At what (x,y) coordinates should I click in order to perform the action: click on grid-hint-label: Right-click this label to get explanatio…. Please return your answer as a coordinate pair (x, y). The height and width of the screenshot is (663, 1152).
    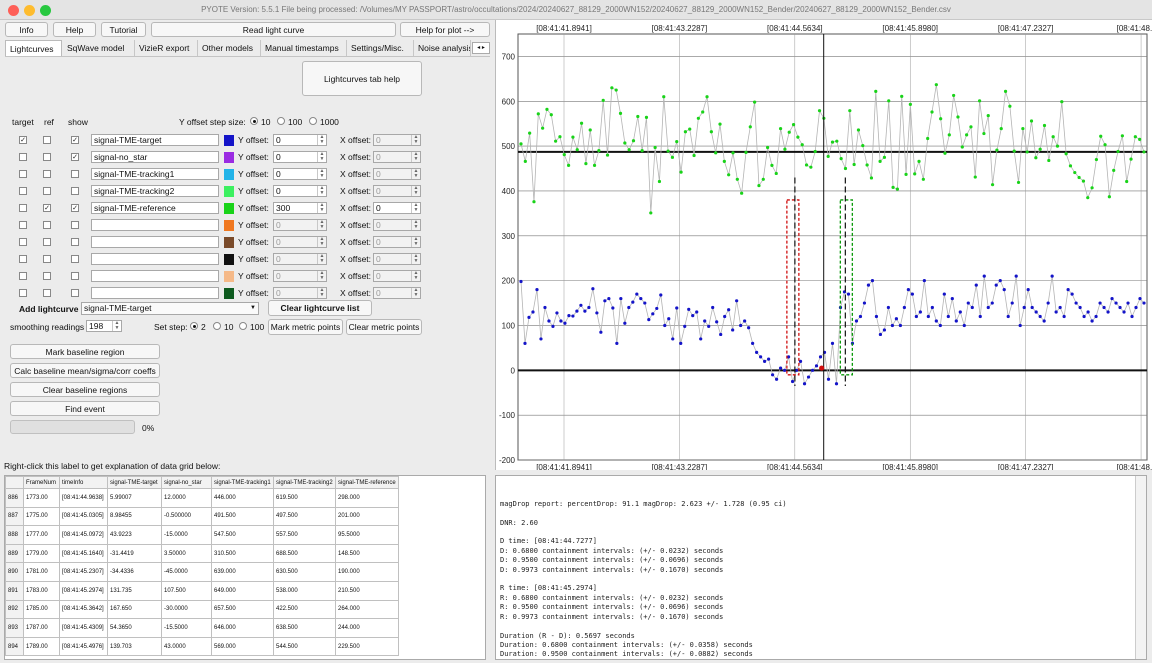
    Looking at the image, I should click on (112, 466).